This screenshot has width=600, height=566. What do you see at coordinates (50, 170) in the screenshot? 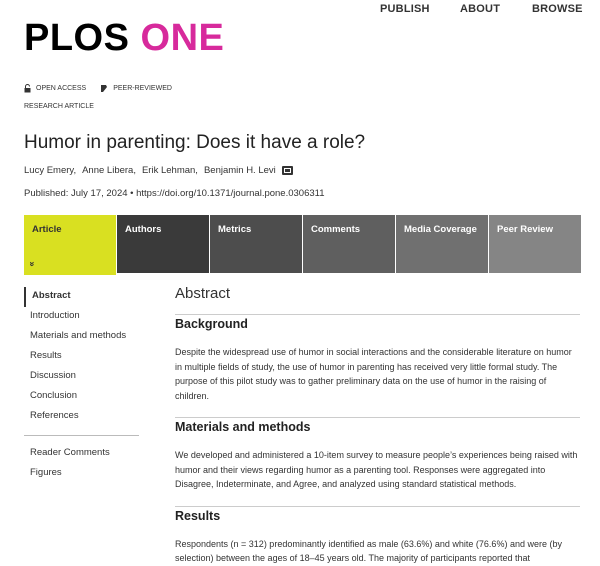
I see `author-link: Lucy Emery,` at bounding box center [50, 170].